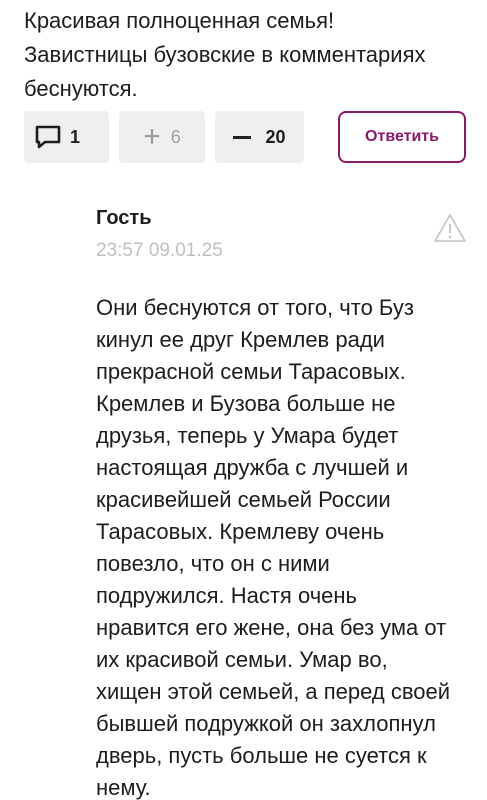 This screenshot has width=487, height=800. Describe the element at coordinates (159, 250) in the screenshot. I see `reply-timestamp: 23:57 09.01.25` at that location.